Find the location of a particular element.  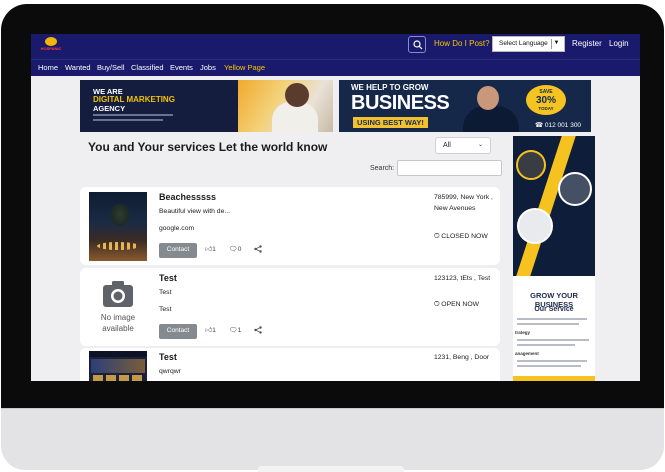

banner-fine-print is located at coordinates (133, 115).